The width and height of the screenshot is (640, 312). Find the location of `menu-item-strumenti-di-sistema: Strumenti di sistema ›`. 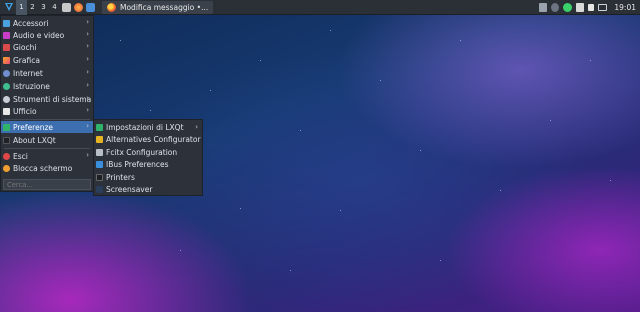

menu-item-strumenti-di-sistema: Strumenti di sistema › is located at coordinates (47, 99).